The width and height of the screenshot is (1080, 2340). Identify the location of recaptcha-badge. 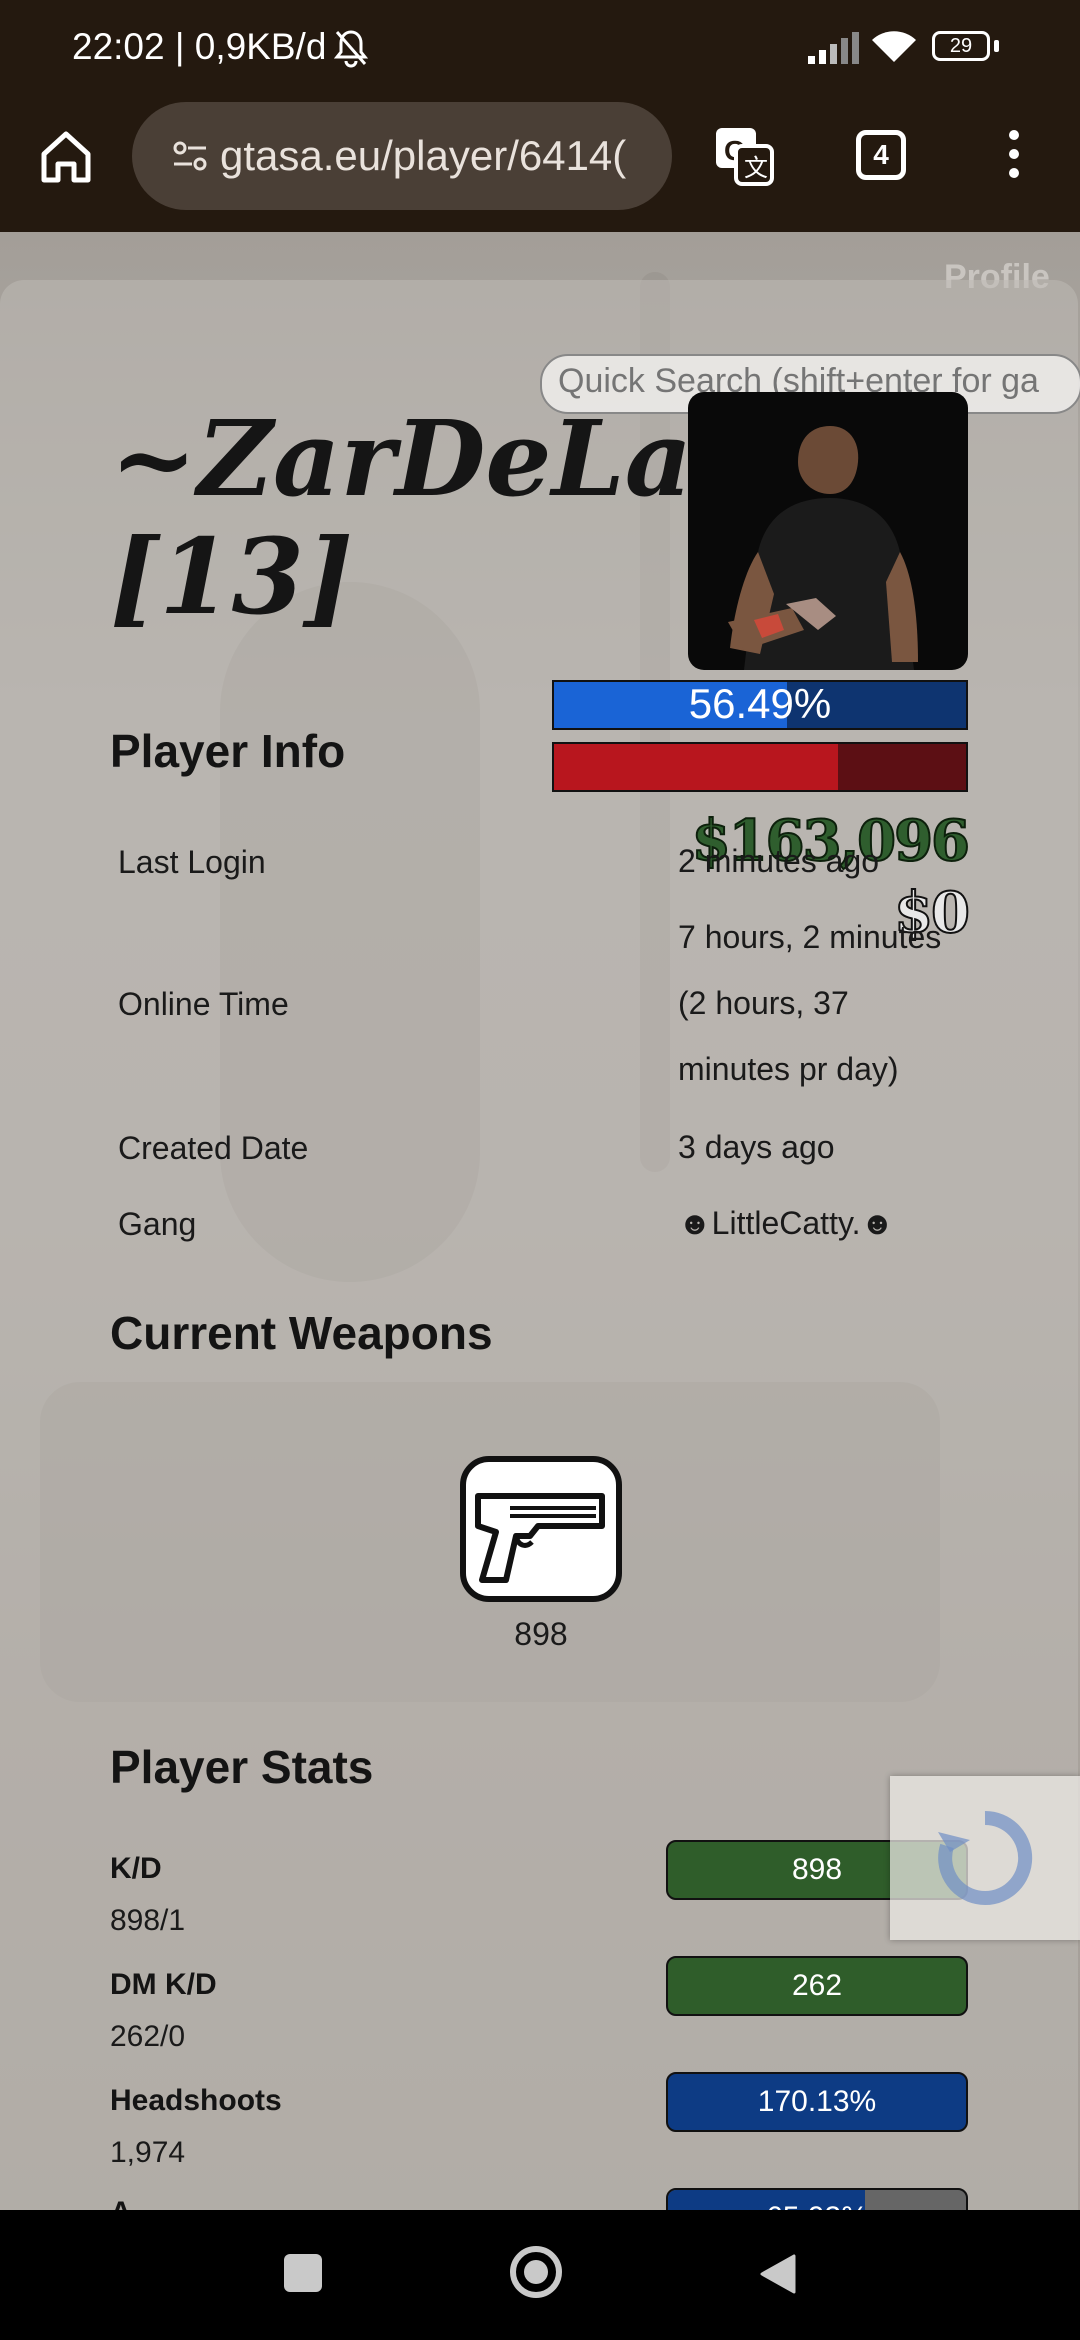
(985, 1858).